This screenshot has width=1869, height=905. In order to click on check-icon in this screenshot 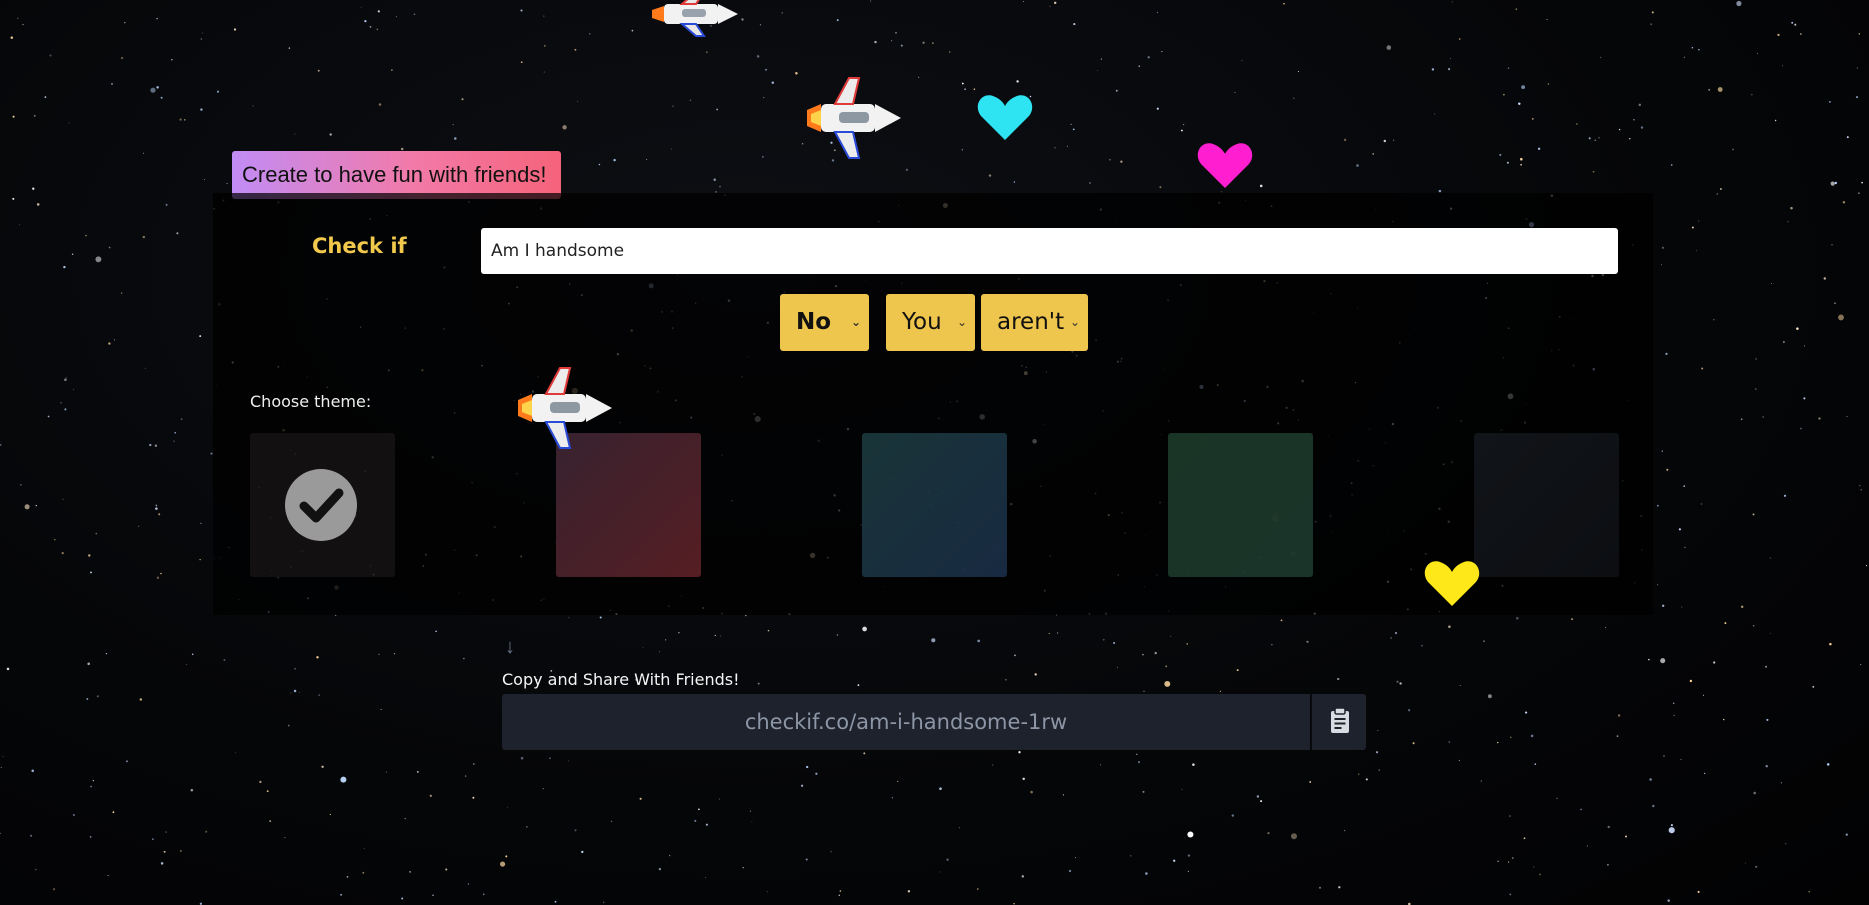, I will do `click(321, 505)`.